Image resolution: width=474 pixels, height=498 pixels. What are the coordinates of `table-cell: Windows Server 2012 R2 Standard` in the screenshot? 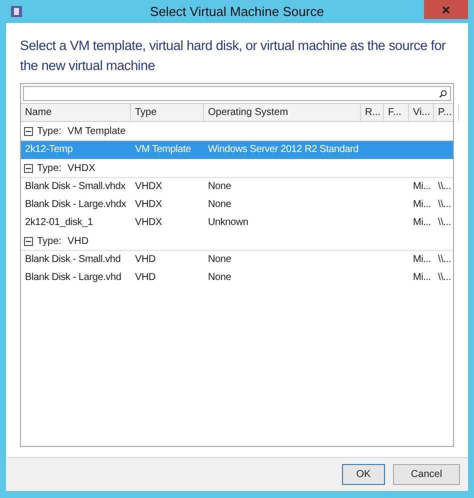 It's located at (283, 149).